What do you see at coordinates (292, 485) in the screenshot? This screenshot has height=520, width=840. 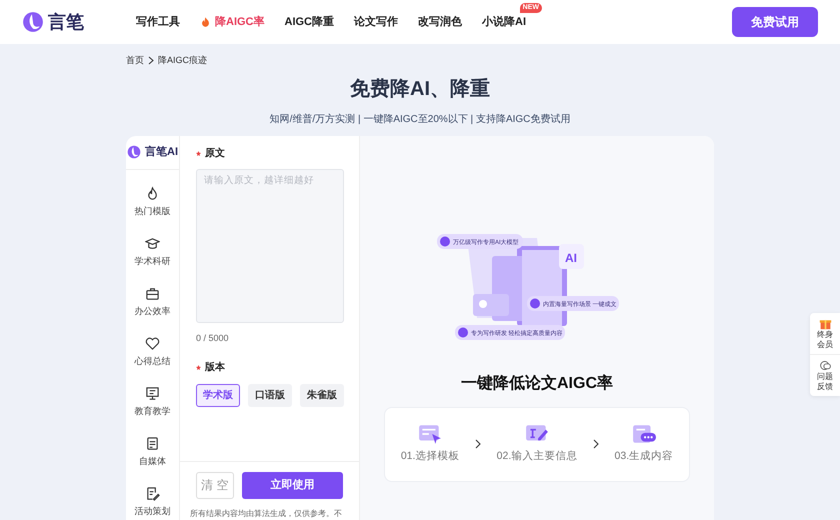 I see `use-now-button: 立即使用` at bounding box center [292, 485].